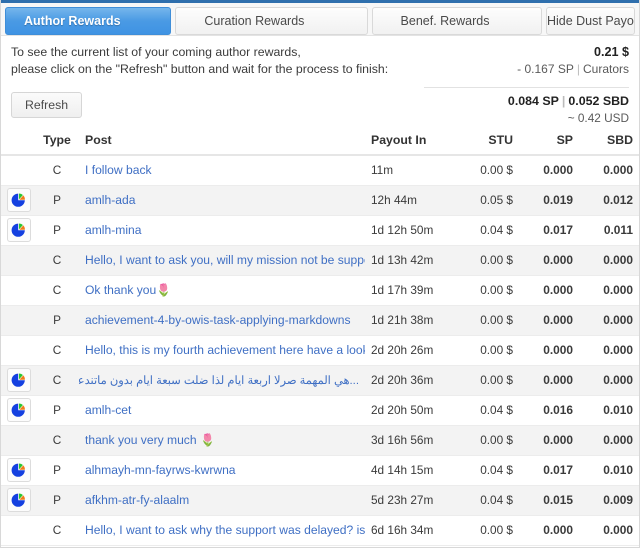 This screenshot has width=640, height=548. What do you see at coordinates (222, 200) in the screenshot?
I see `row-post-cell: amlh-ada` at bounding box center [222, 200].